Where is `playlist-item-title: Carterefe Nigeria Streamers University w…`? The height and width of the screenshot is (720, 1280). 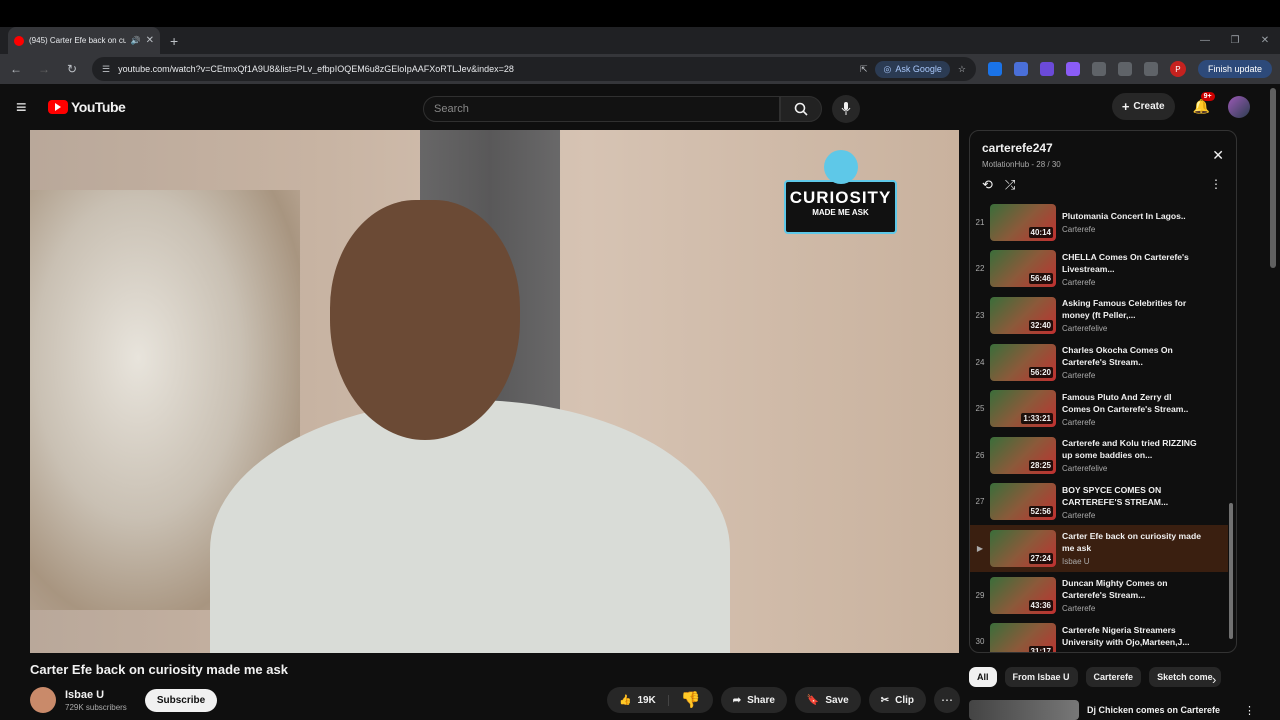
playlist-item-title: Carterefe Nigeria Streamers University w… is located at coordinates (1132, 636).